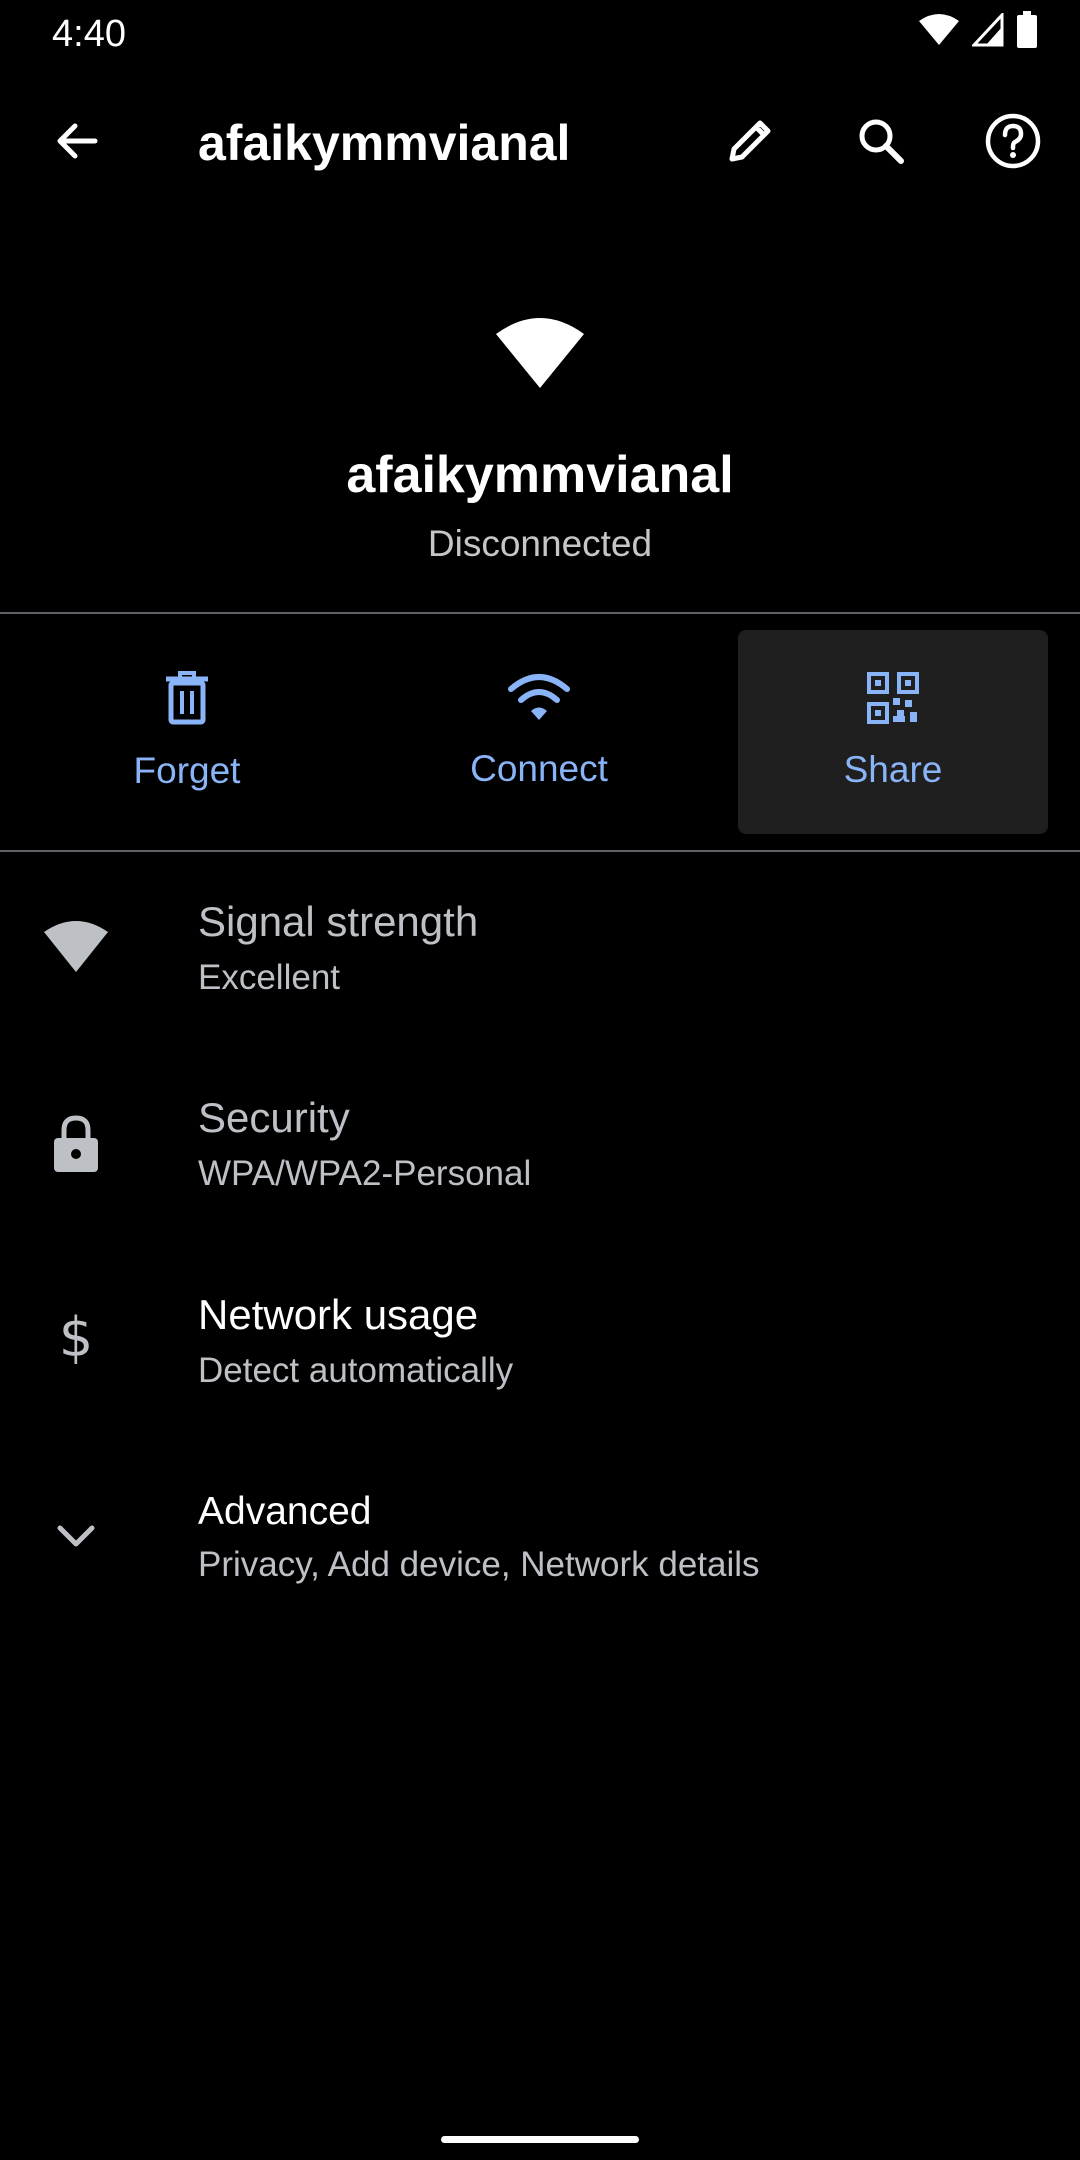  What do you see at coordinates (187, 770) in the screenshot?
I see `forget-label: Forget` at bounding box center [187, 770].